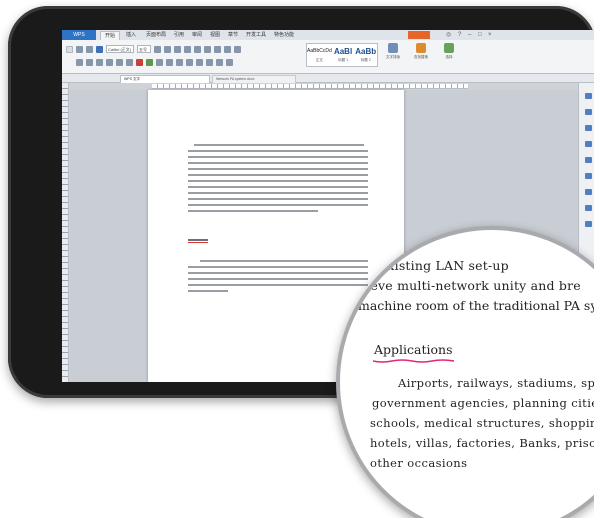 The width and height of the screenshot is (594, 518). Describe the element at coordinates (177, 49) in the screenshot. I see `clear-format-icon` at that location.